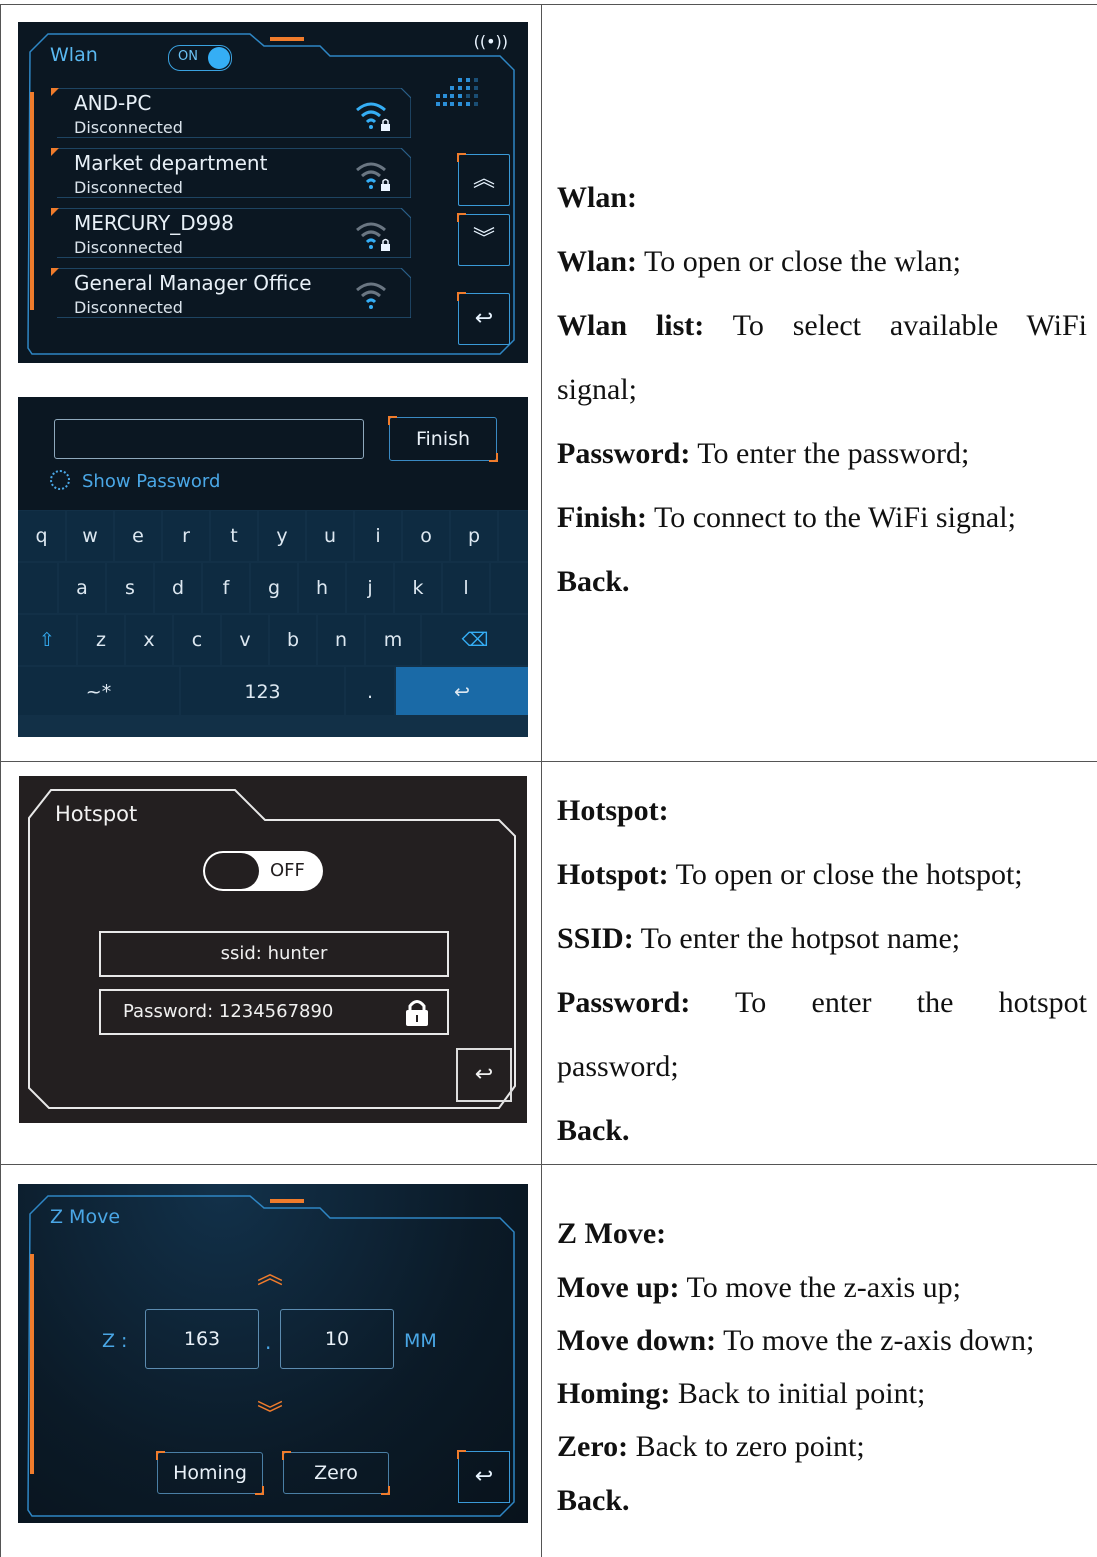 The width and height of the screenshot is (1097, 1557). I want to click on ssid-desc: SSID: To enter the hotpsot name;, so click(759, 938).